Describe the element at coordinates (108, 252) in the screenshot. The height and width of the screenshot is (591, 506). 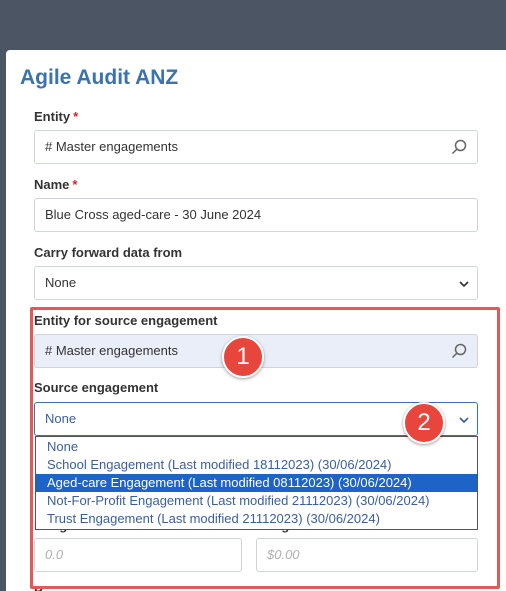
I see `carry-forward-label: Carry forward data from` at that location.